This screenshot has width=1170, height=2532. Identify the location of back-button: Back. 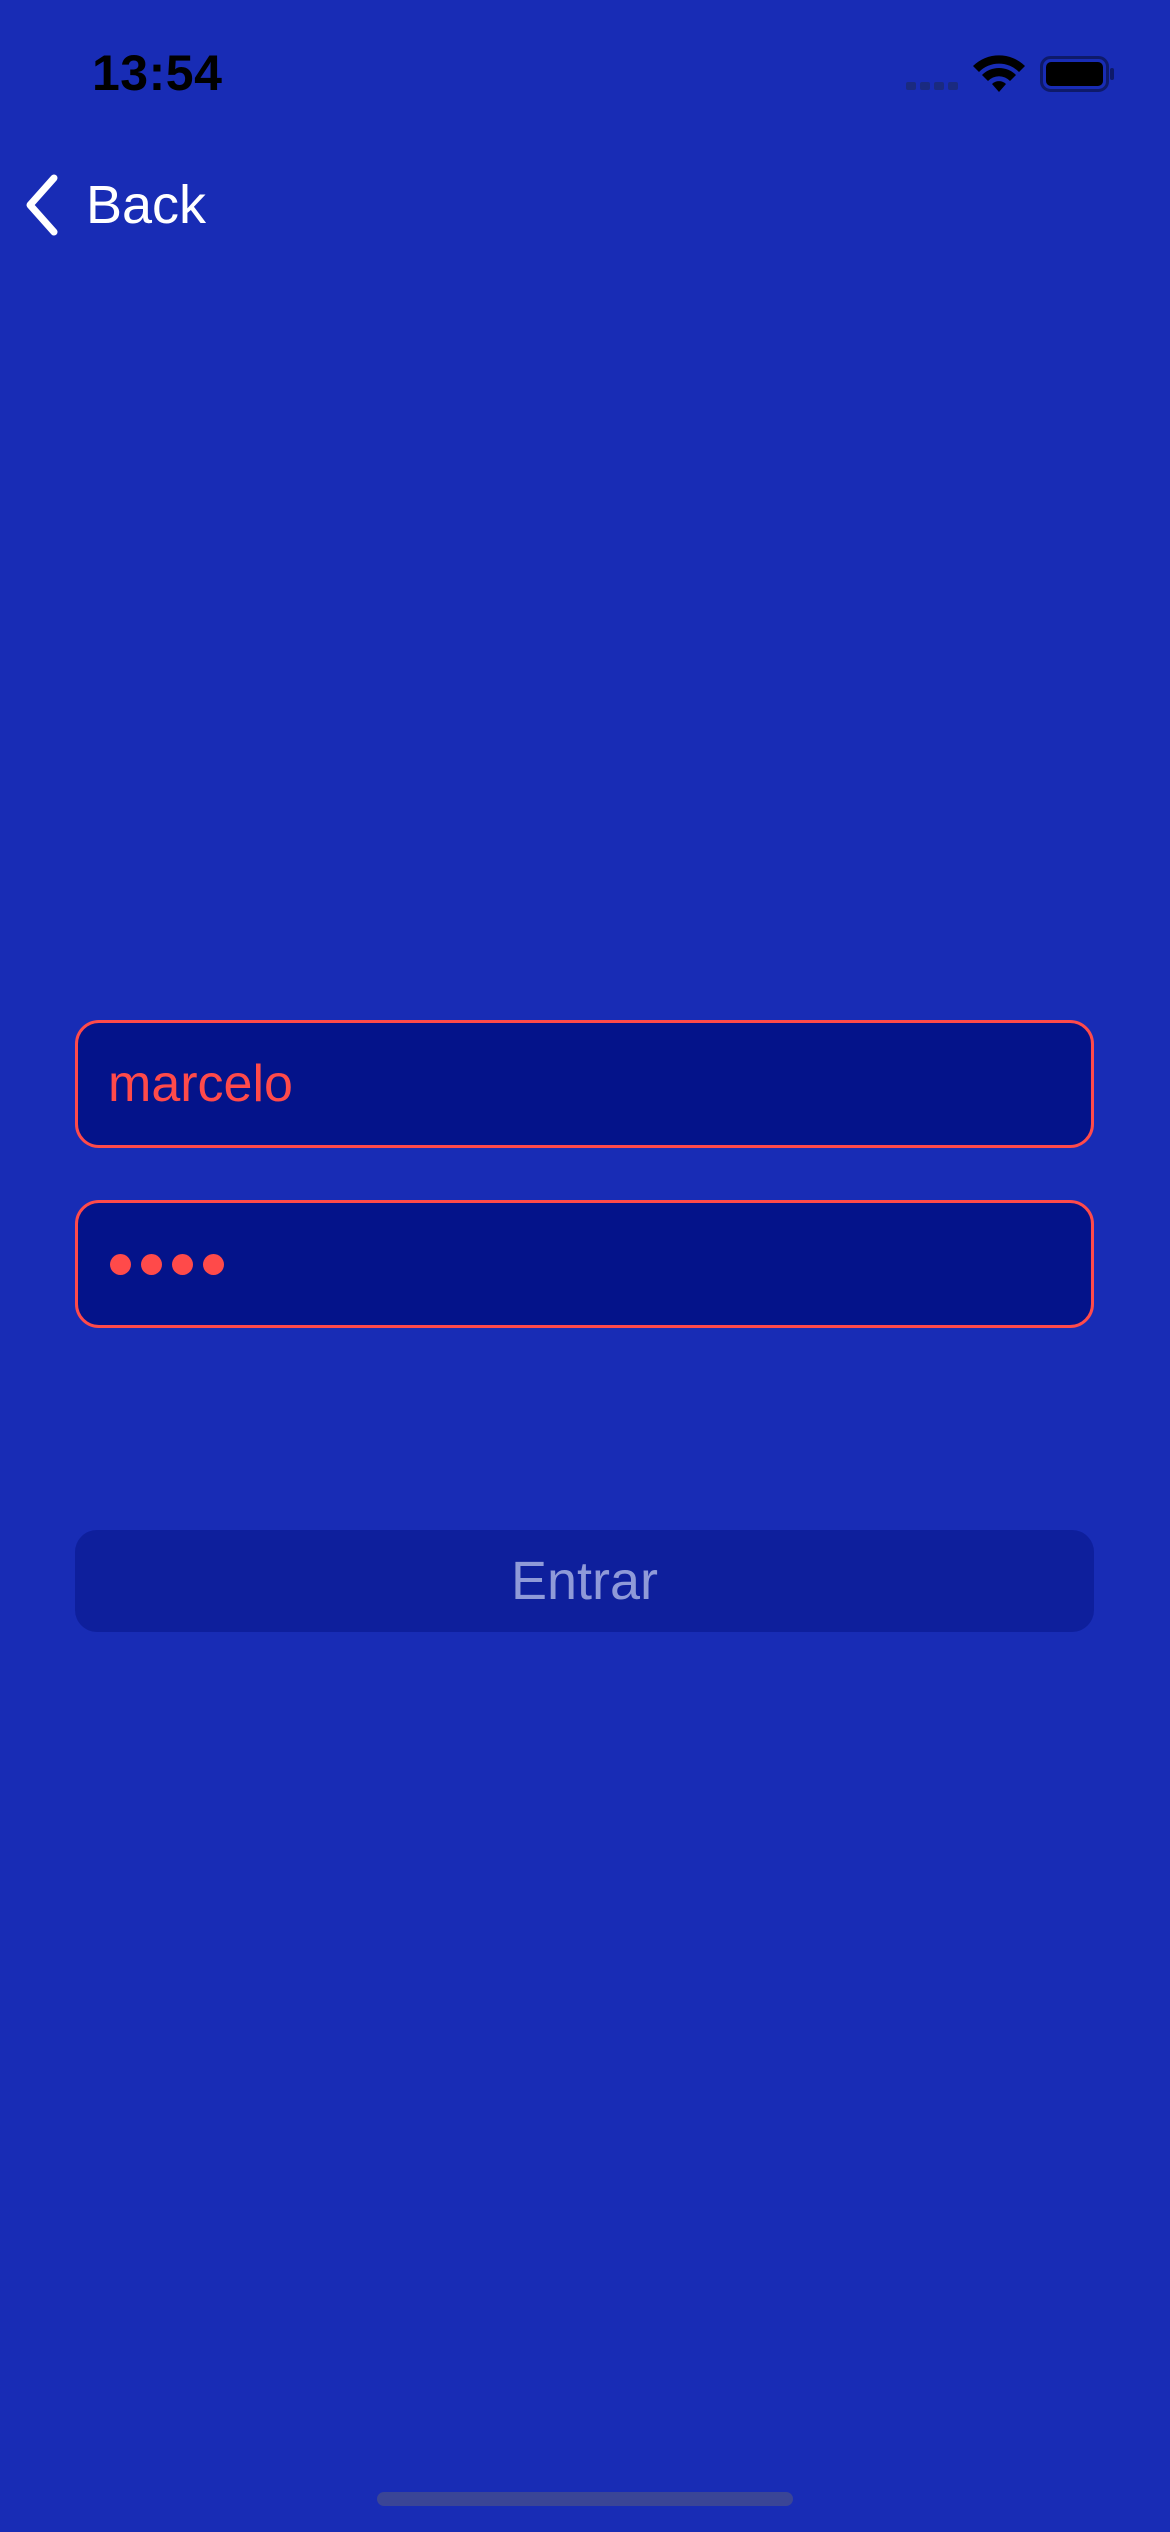
(113, 205).